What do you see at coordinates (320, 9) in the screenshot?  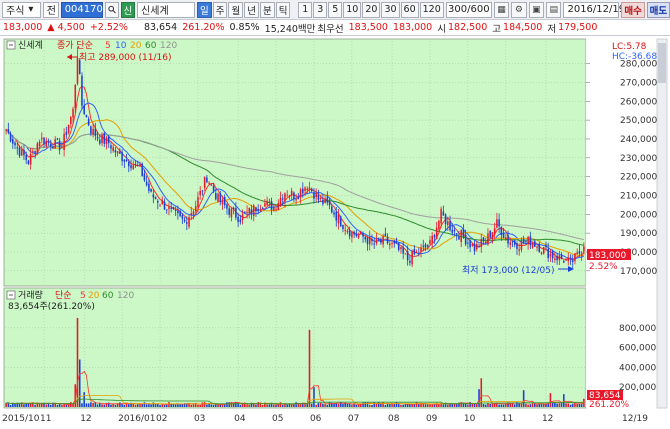 I see `interval-button-3: 3` at bounding box center [320, 9].